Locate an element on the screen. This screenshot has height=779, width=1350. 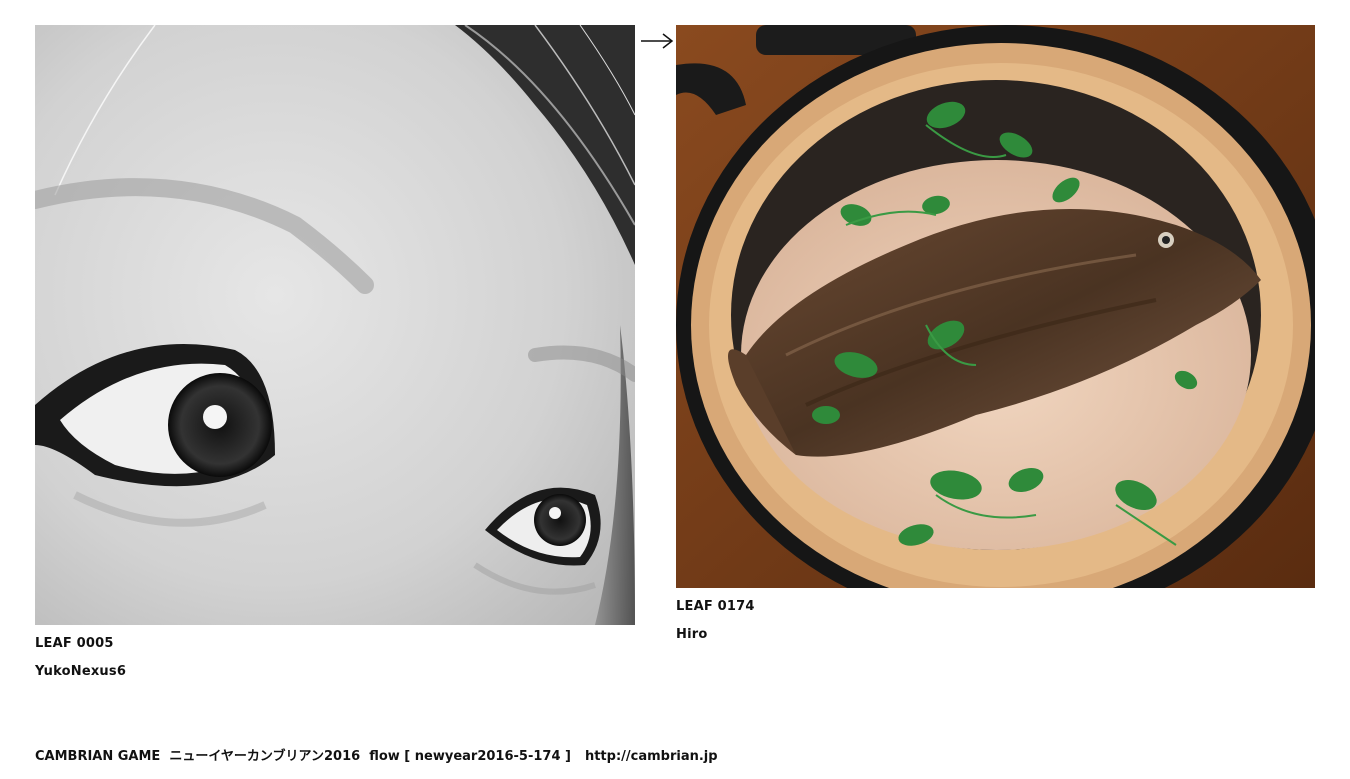
leaf-0174-author: Hiro is located at coordinates (691, 634).